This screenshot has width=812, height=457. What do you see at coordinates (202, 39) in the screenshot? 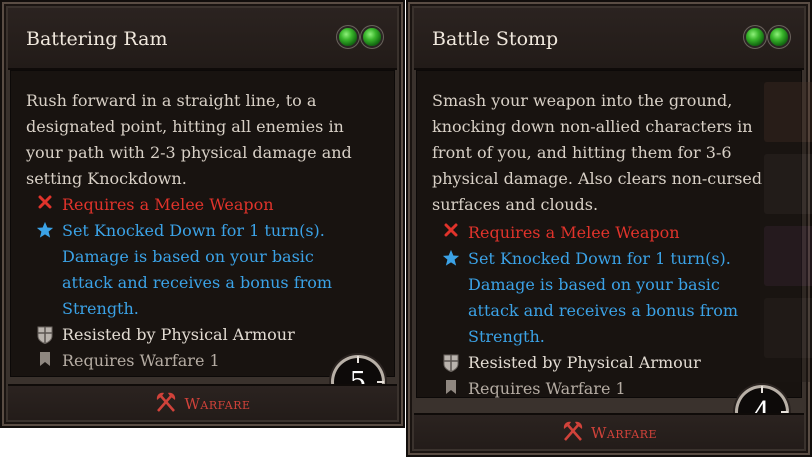
I see `tooltip-header: Battering Ram` at bounding box center [202, 39].